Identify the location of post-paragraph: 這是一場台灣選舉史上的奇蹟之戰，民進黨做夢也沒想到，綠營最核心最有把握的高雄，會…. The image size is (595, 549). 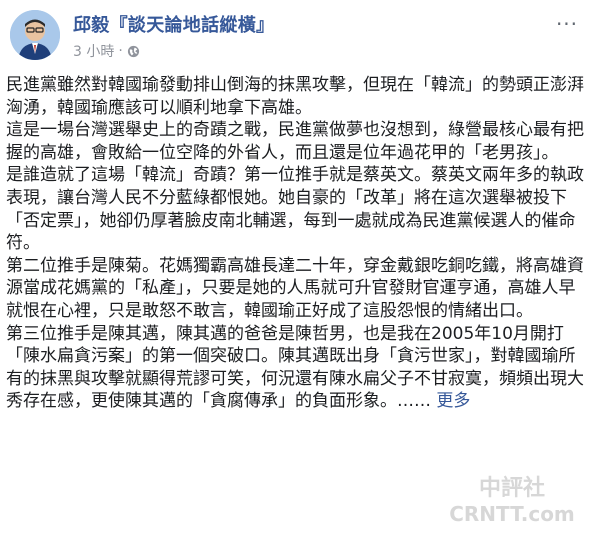
(295, 141).